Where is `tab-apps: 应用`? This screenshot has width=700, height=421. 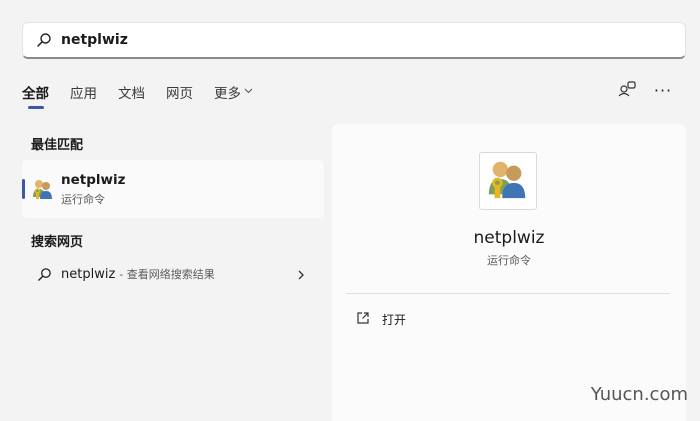
tab-apps: 应用 is located at coordinates (83, 92).